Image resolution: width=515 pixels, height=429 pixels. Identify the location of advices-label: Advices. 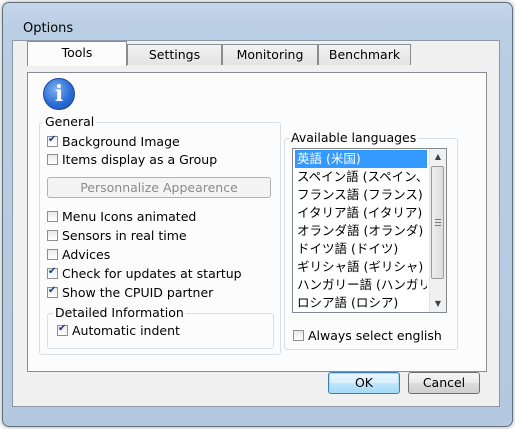
(86, 254).